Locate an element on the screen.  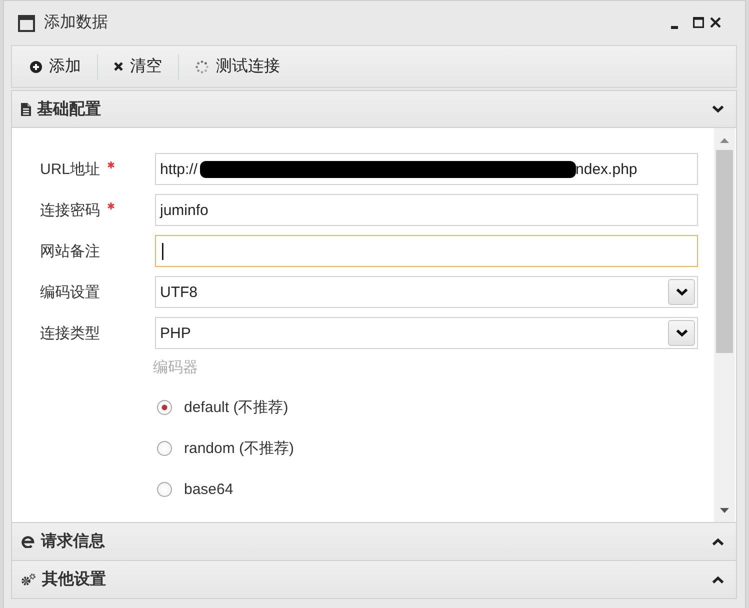
gears-icon is located at coordinates (28, 579).